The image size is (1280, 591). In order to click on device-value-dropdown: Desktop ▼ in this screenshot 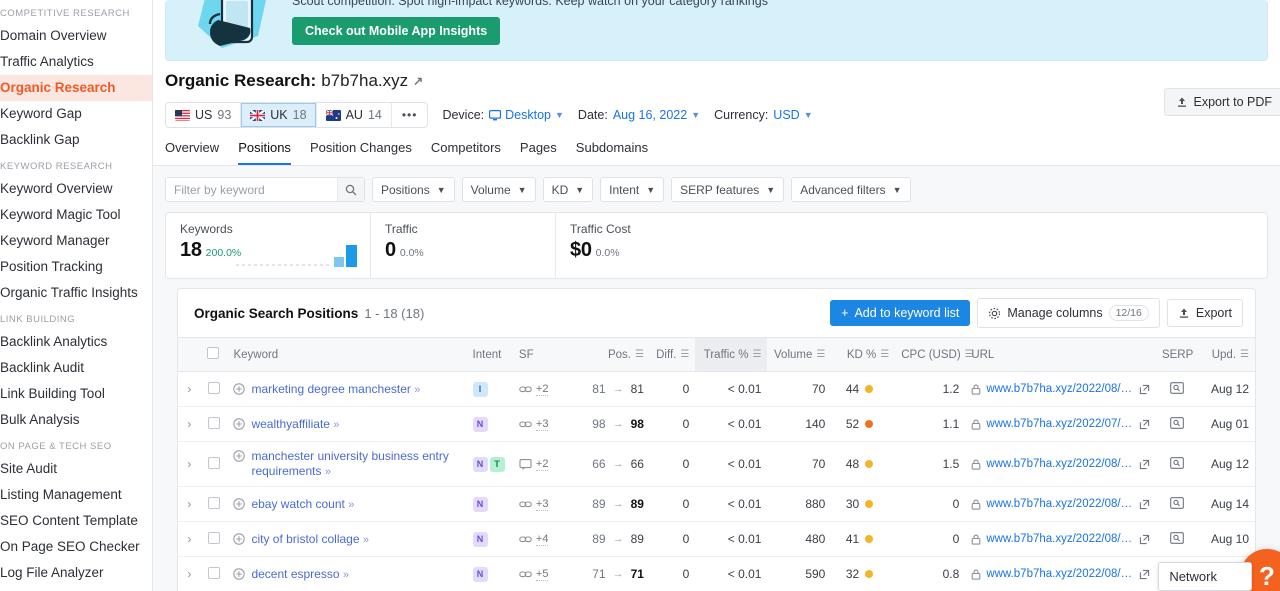, I will do `click(526, 115)`.